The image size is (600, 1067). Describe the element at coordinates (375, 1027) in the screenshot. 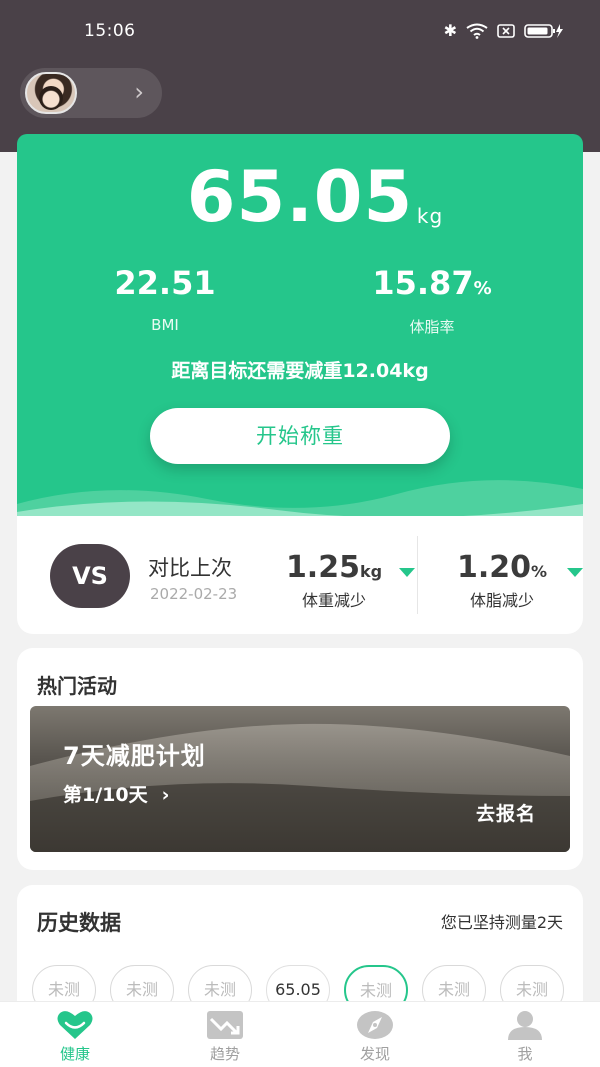

I see `compass-icon` at that location.